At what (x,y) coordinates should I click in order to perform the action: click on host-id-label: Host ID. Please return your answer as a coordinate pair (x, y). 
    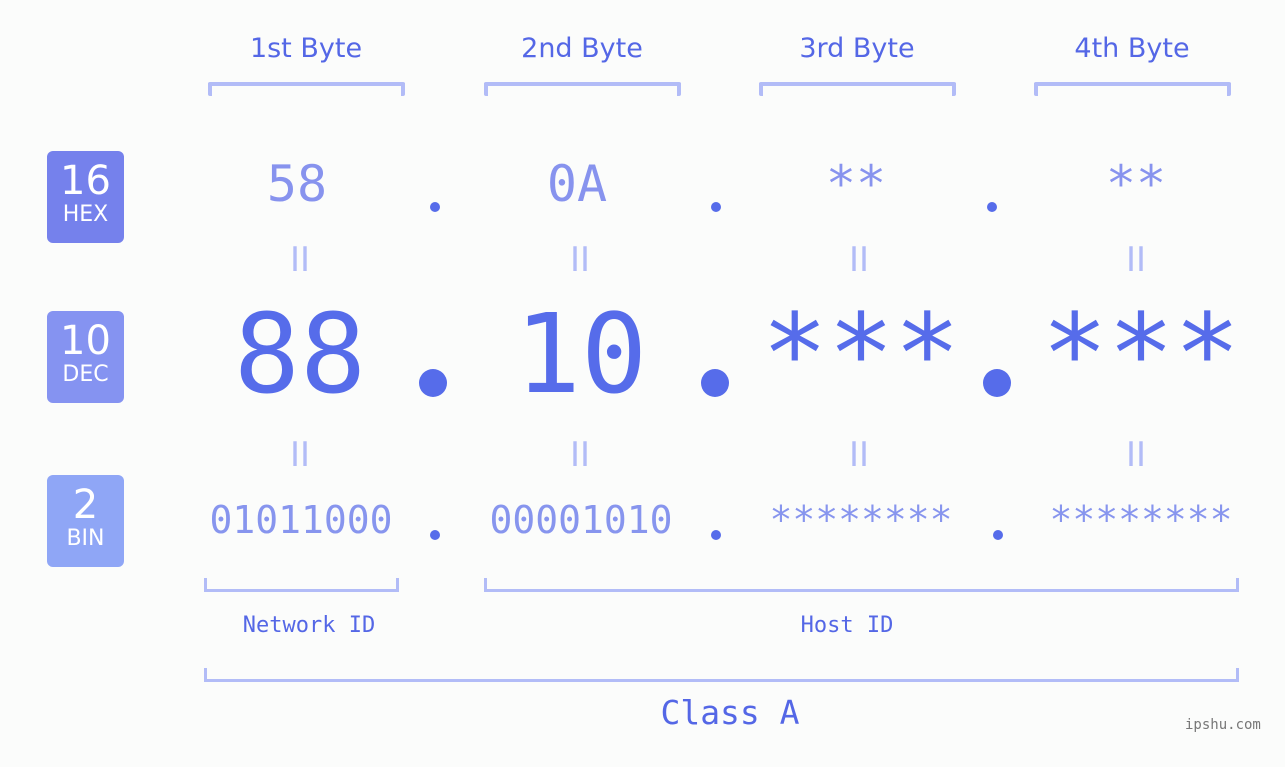
    Looking at the image, I should click on (847, 625).